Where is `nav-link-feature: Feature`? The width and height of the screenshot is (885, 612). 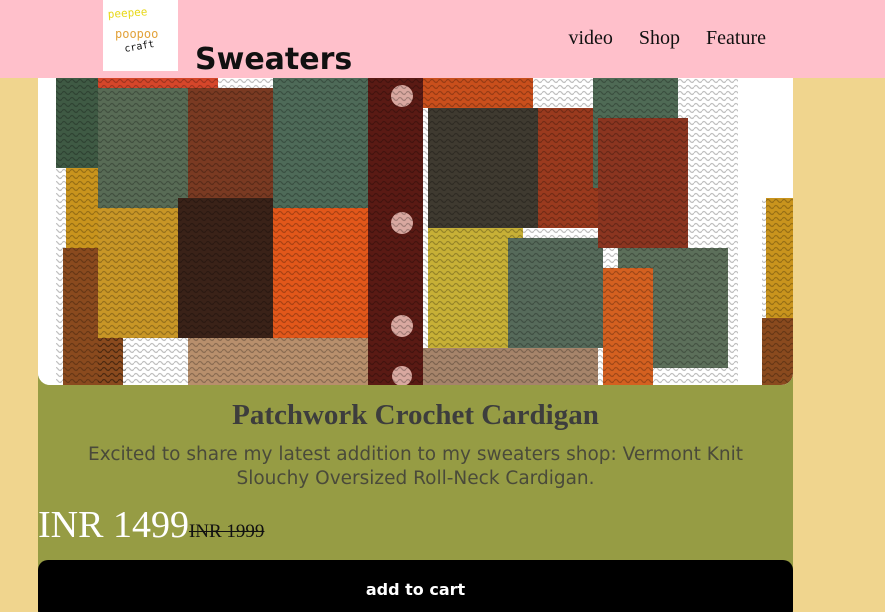
nav-link-feature: Feature is located at coordinates (736, 38).